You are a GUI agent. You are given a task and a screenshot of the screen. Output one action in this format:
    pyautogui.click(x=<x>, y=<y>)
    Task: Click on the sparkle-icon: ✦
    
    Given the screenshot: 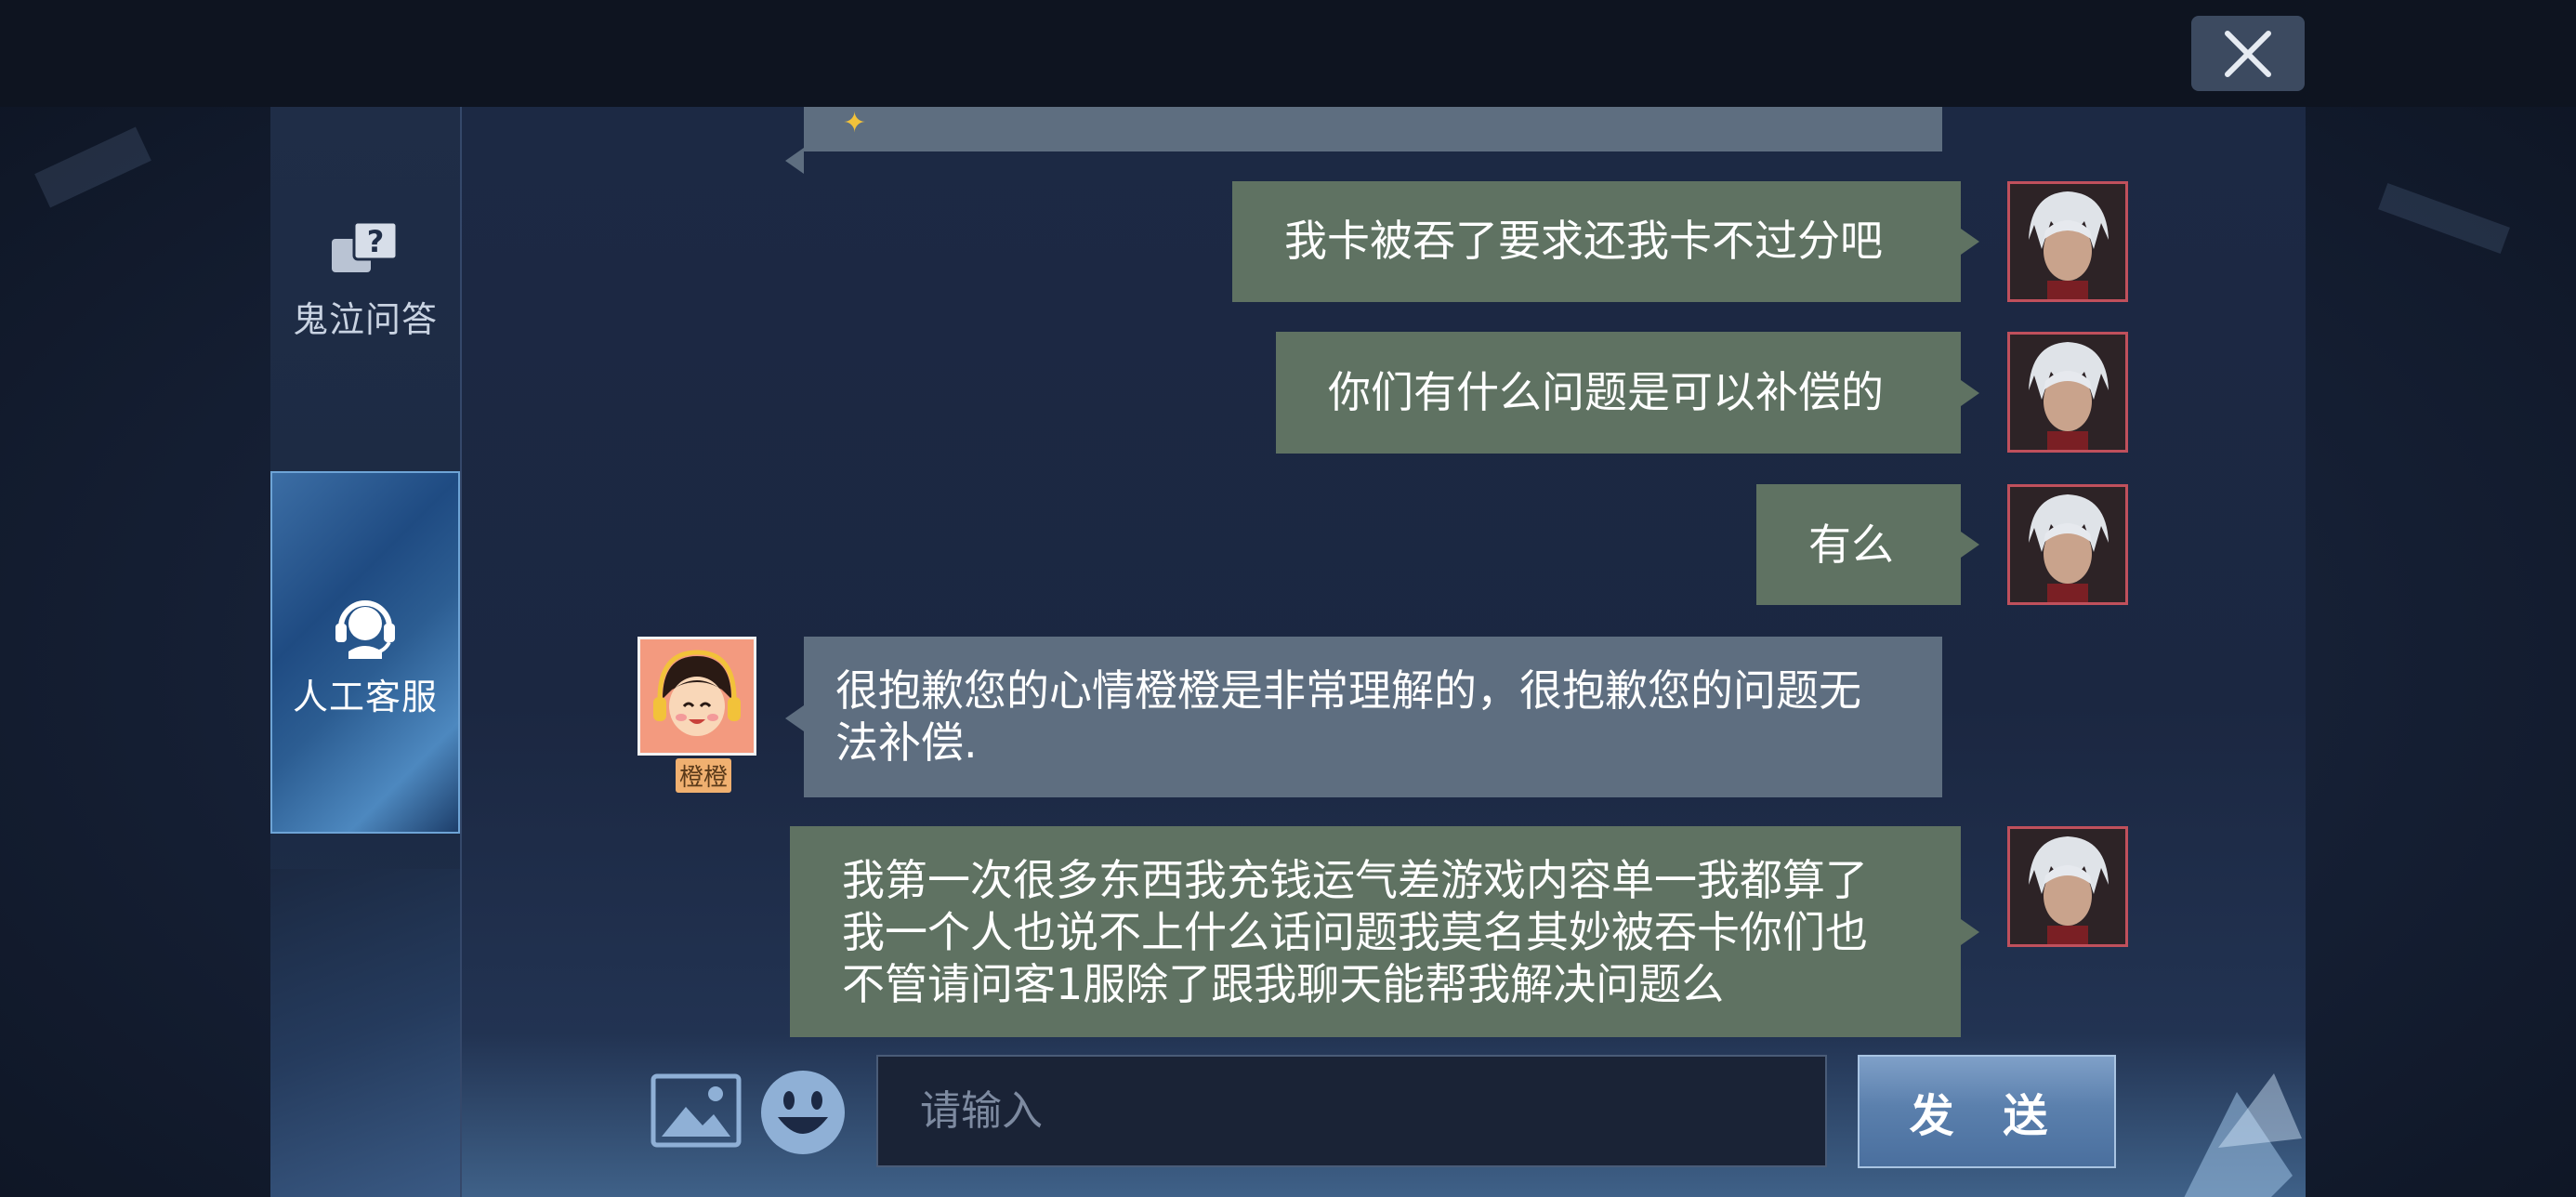 What is the action you would take?
    pyautogui.click(x=855, y=123)
    